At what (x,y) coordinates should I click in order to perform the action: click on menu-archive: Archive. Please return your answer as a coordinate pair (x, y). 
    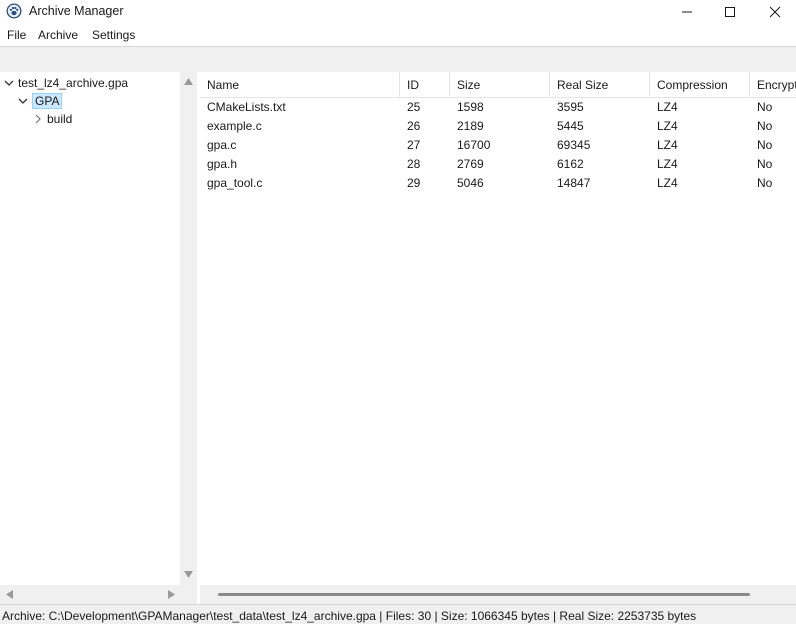
    Looking at the image, I should click on (58, 35).